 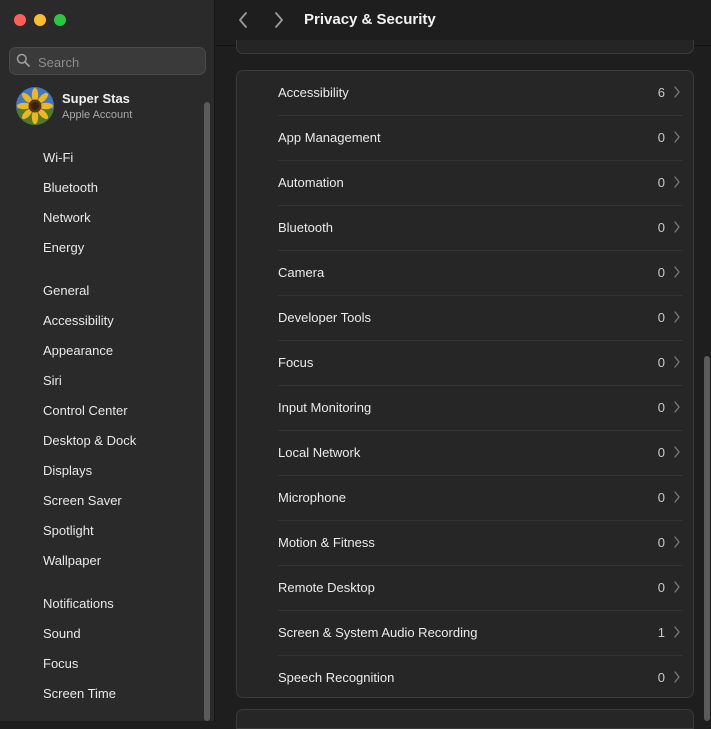 What do you see at coordinates (97, 115) in the screenshot?
I see `account-subtitle: Apple Account` at bounding box center [97, 115].